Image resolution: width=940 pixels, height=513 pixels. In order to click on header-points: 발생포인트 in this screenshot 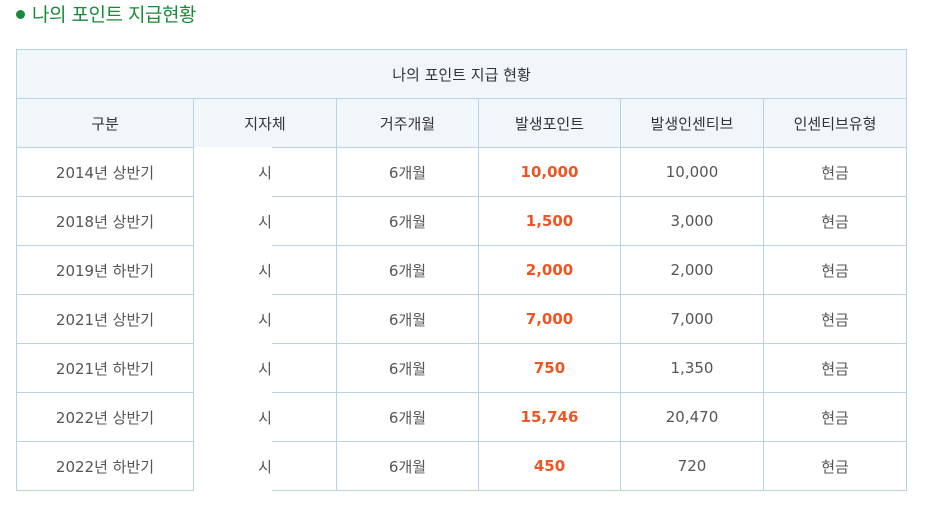, I will do `click(549, 123)`.